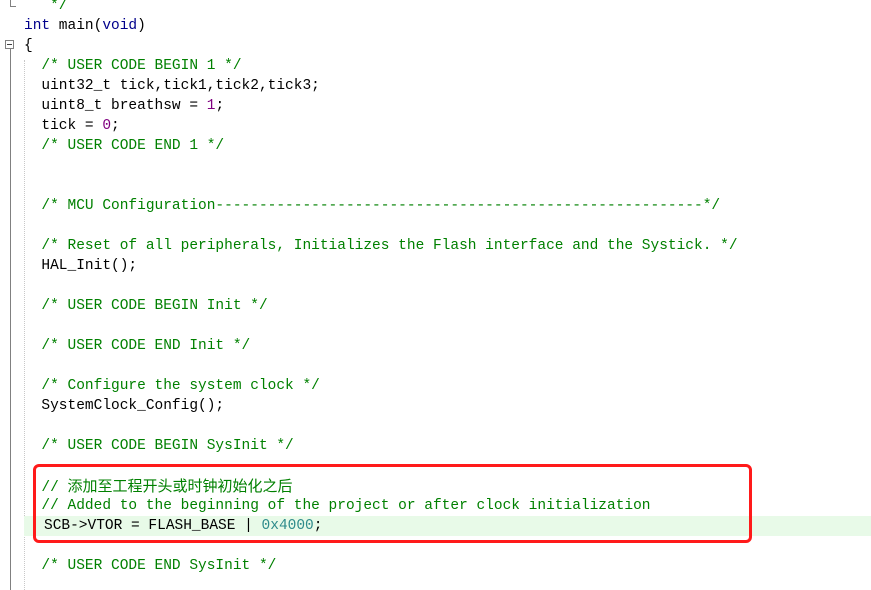 The image size is (871, 590). I want to click on code-line: uint8_t breathsw = 1;, so click(435, 106).